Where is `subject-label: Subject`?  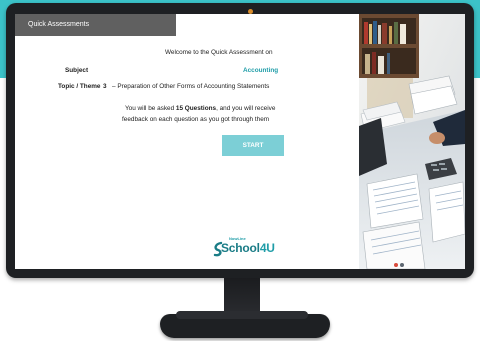 subject-label: Subject is located at coordinates (77, 70).